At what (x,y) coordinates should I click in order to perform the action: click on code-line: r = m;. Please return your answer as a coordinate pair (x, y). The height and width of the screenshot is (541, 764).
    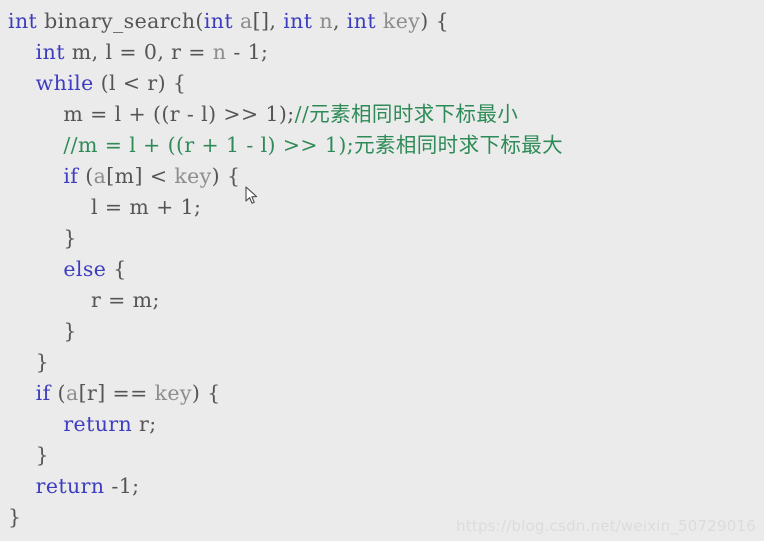
    Looking at the image, I should click on (386, 300).